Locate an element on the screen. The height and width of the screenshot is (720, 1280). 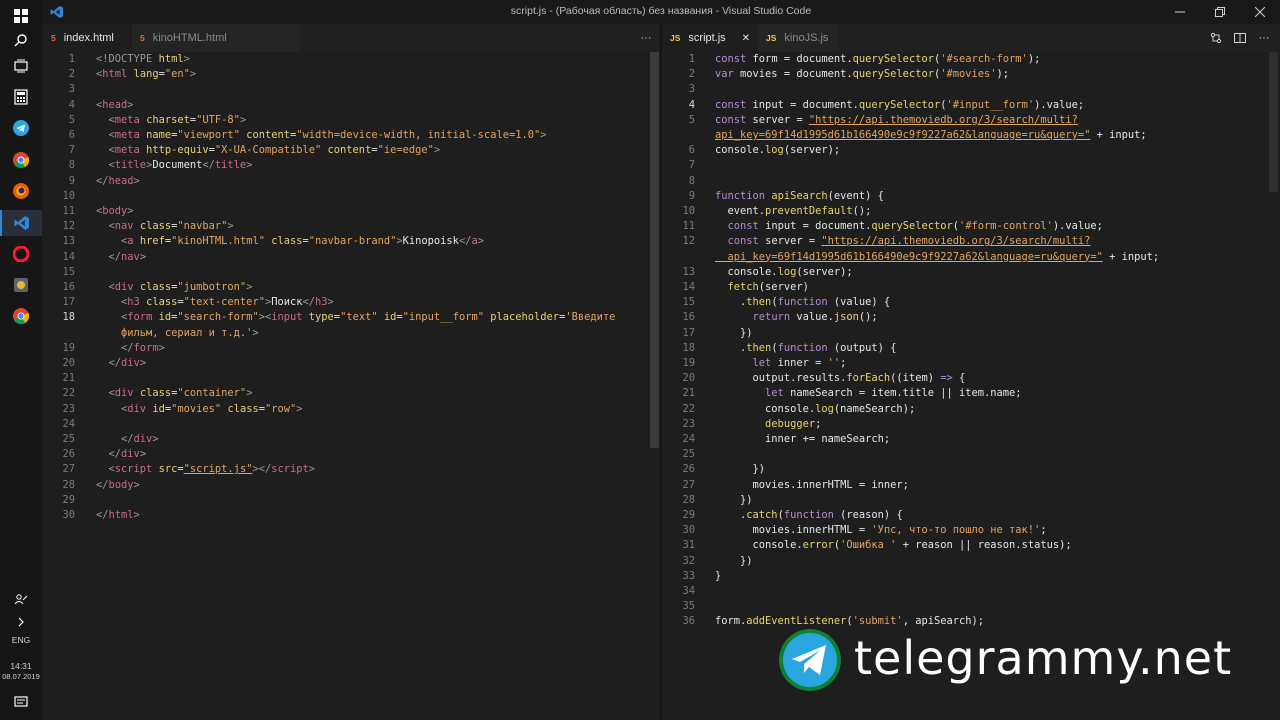
code-text: </head> is located at coordinates (118, 181).